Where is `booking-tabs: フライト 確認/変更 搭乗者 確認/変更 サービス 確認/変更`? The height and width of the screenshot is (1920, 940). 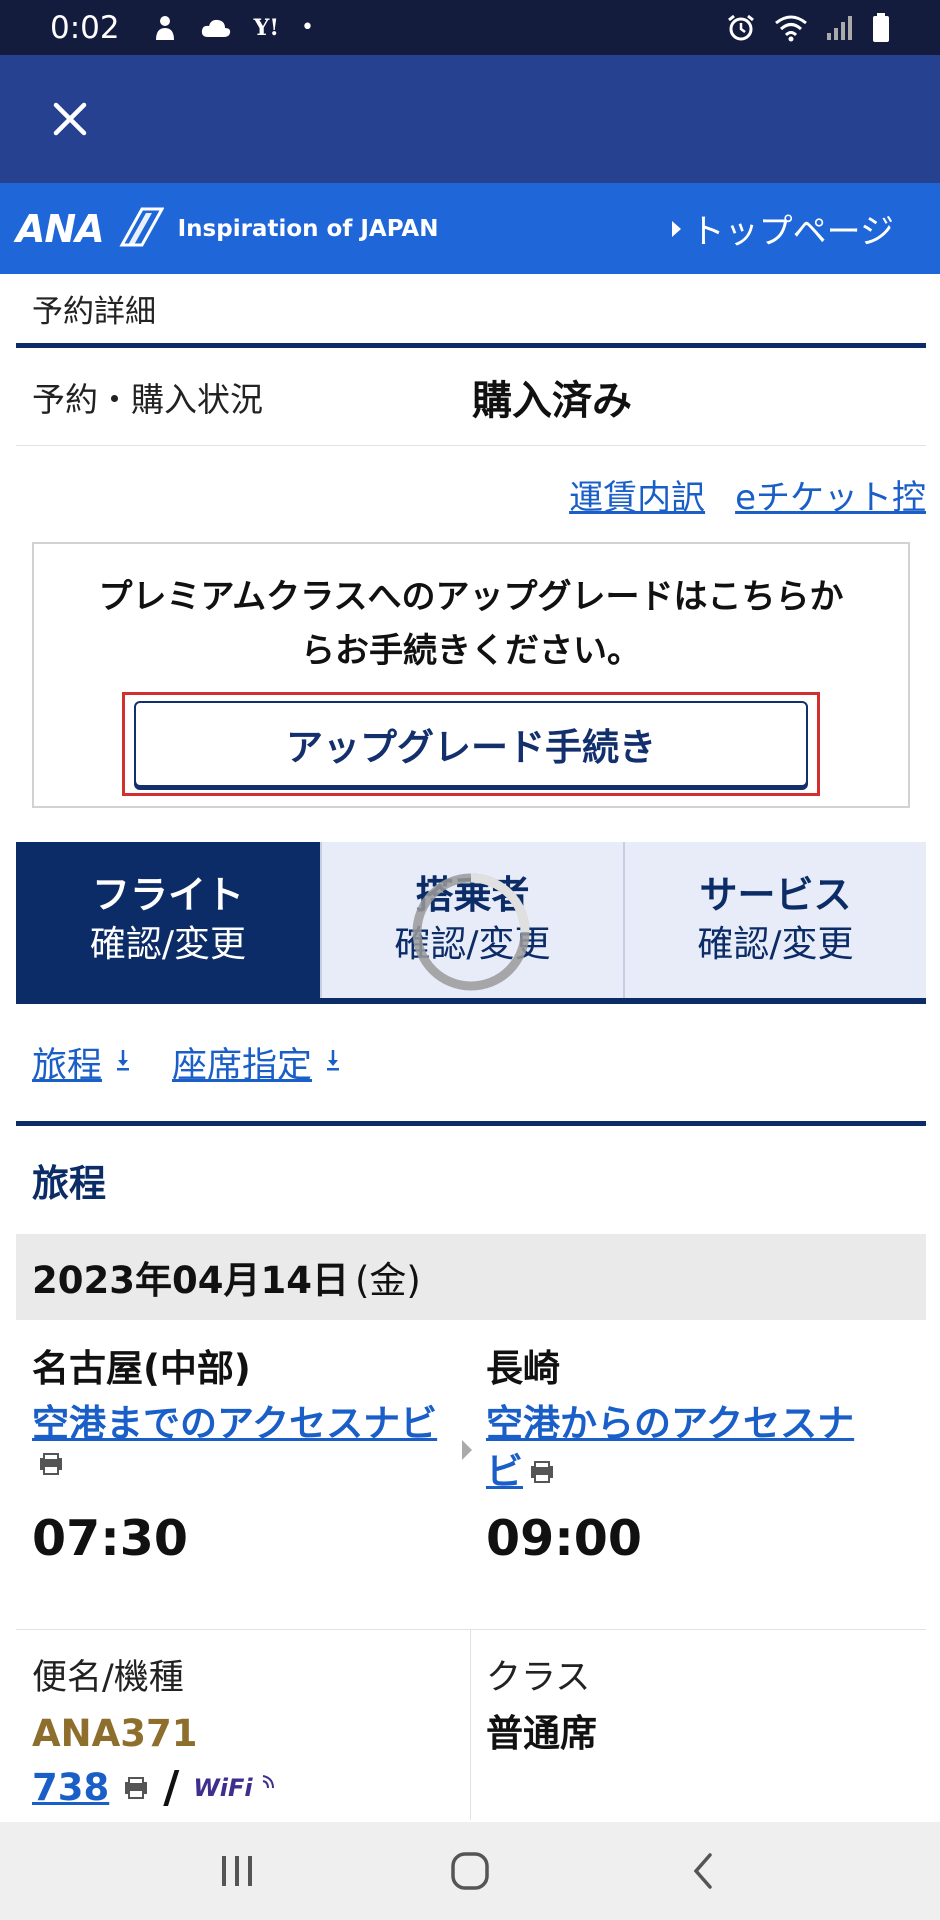
booking-tabs: フライト 確認/変更 搭乗者 確認/変更 サービス 確認/変更 is located at coordinates (471, 923).